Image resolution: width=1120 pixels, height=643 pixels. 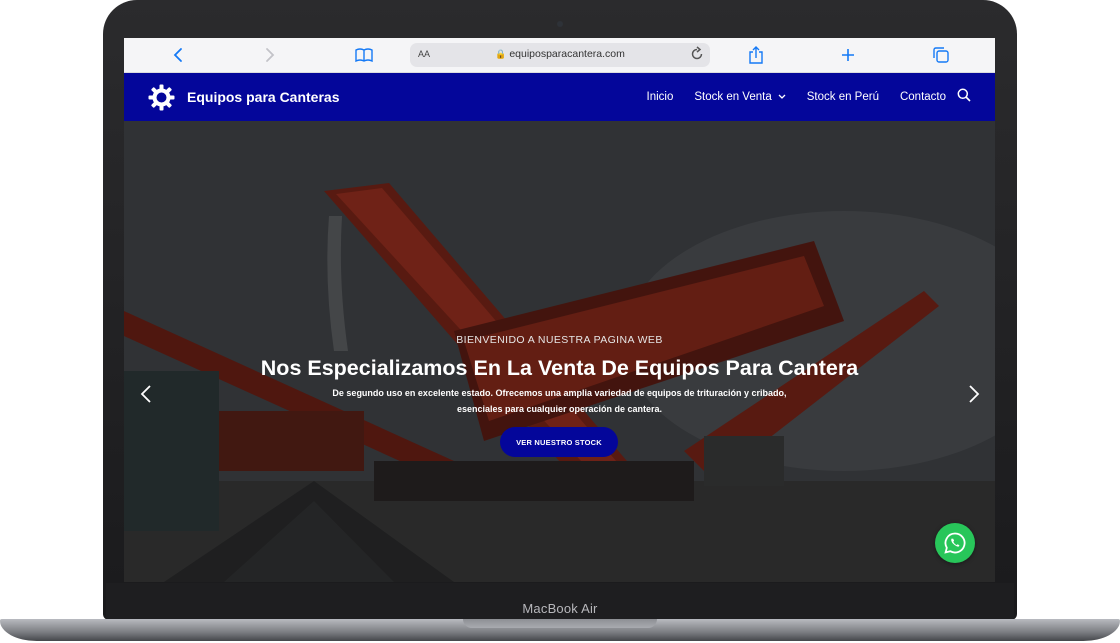 I want to click on search-icon, so click(x=964, y=97).